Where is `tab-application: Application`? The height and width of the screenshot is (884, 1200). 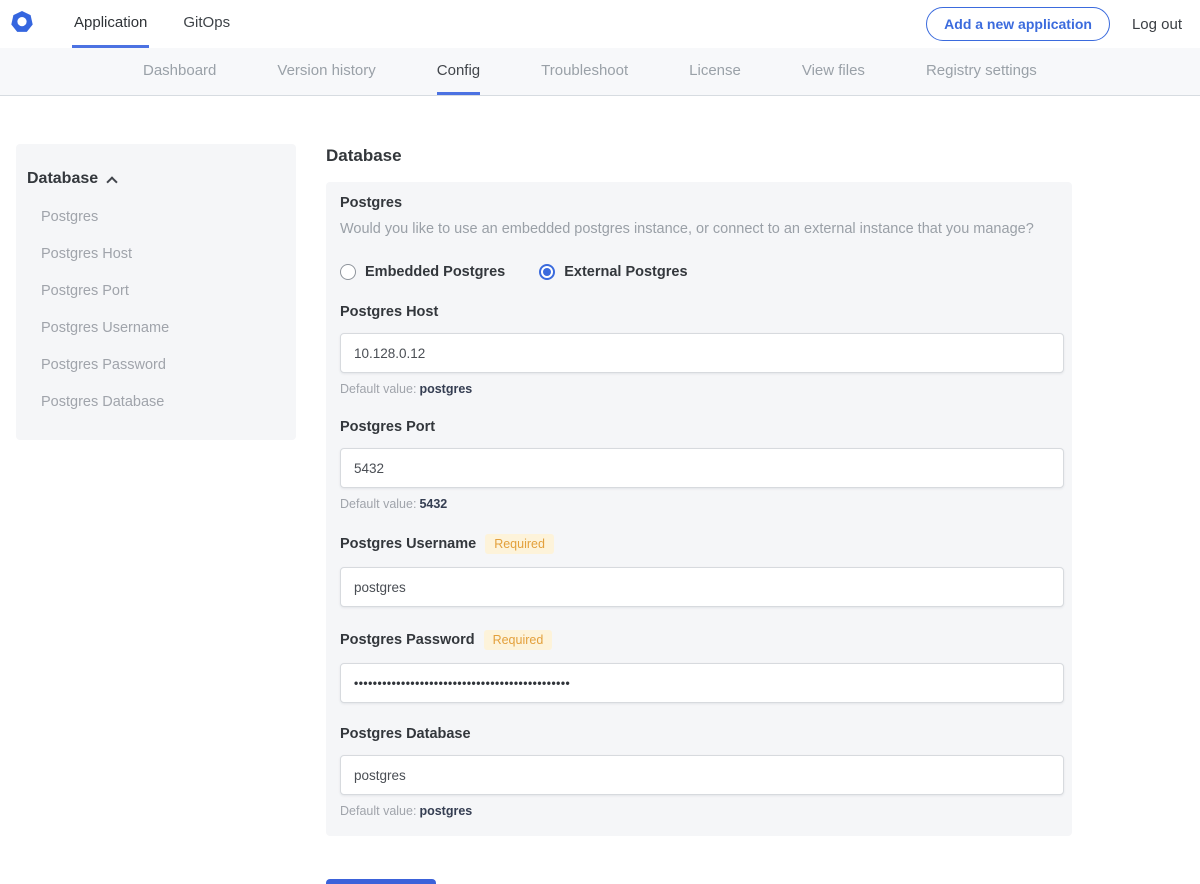
tab-application: Application is located at coordinates (111, 24).